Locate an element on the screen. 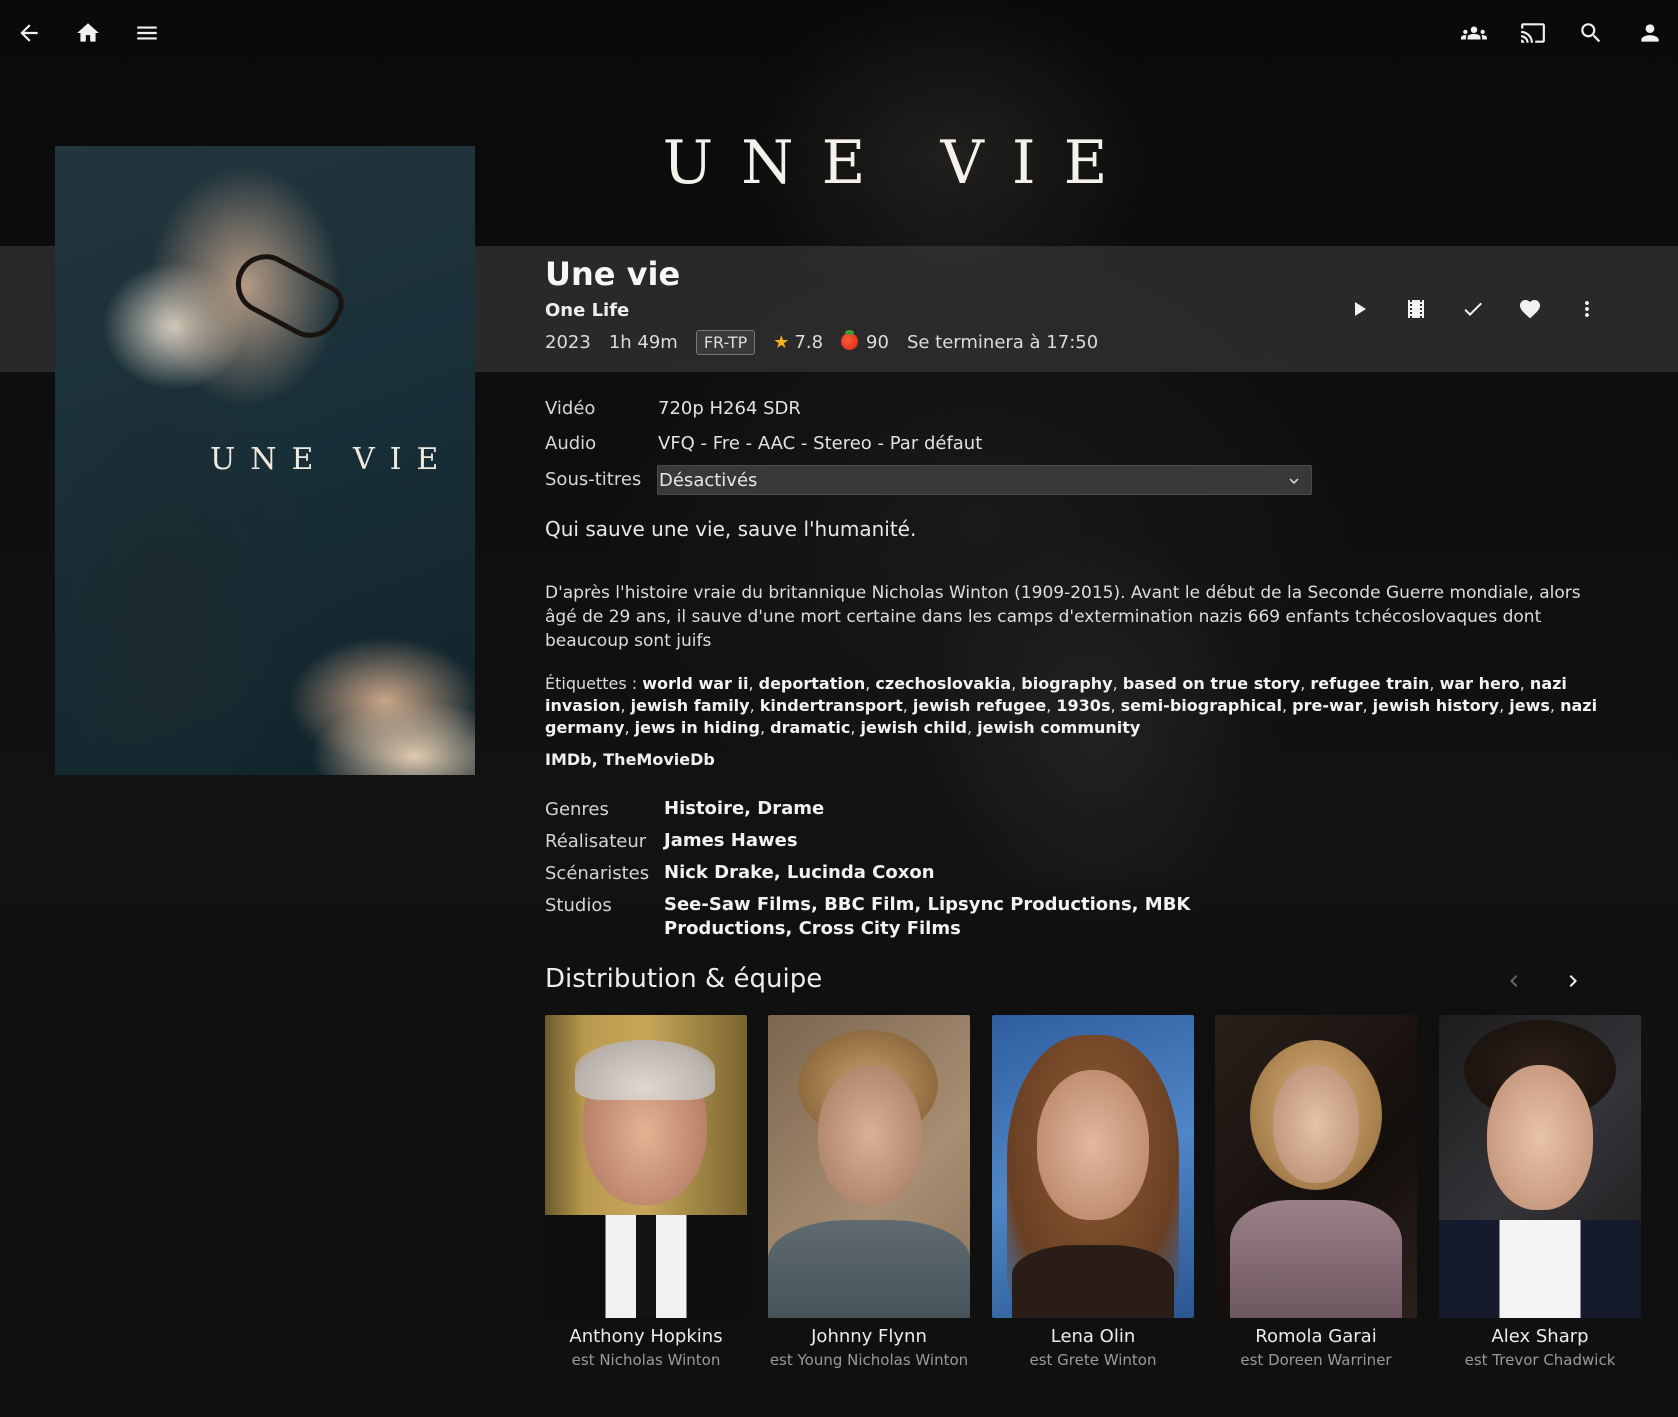 Image resolution: width=1678 pixels, height=1417 pixels. tag-link: kindertransport is located at coordinates (831, 705).